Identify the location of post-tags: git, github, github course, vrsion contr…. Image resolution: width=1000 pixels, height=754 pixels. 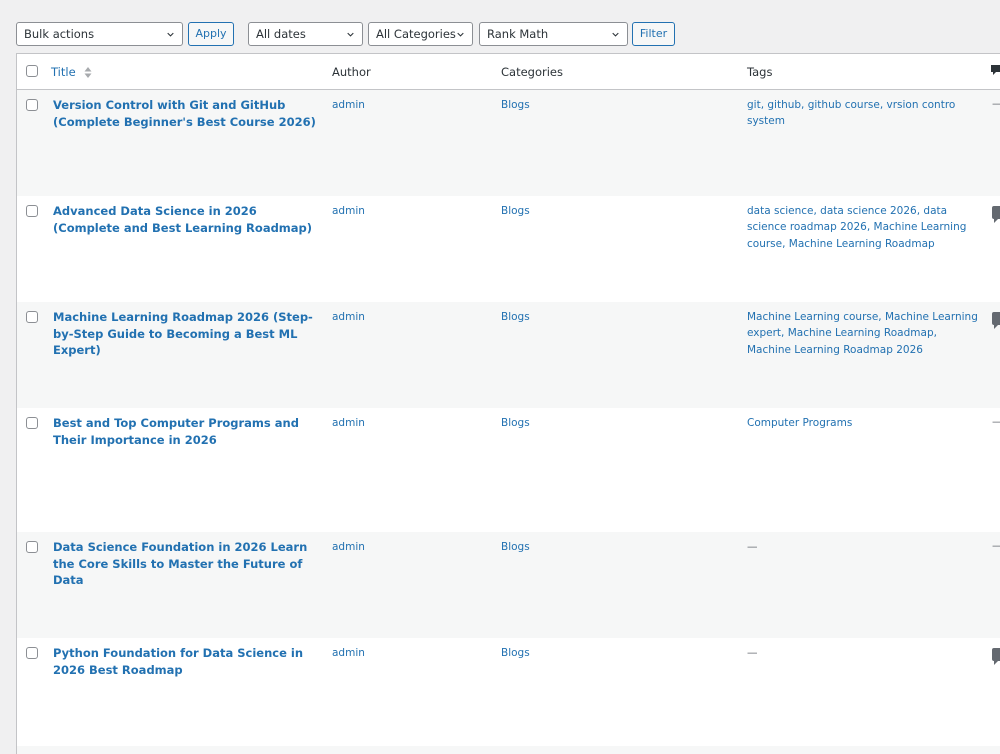
(864, 113).